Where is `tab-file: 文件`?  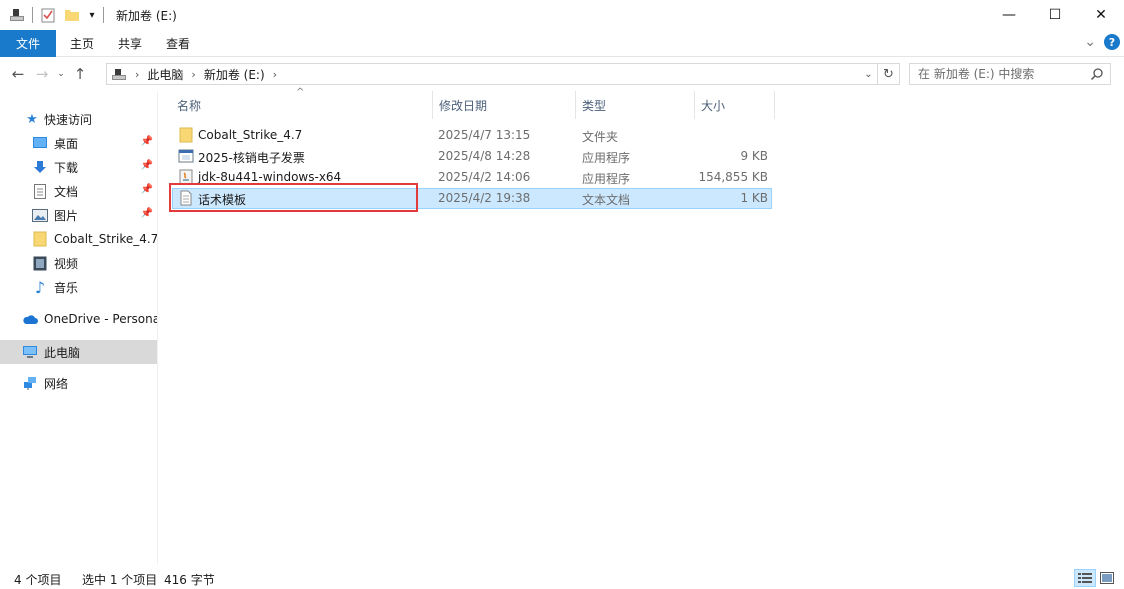 tab-file: 文件 is located at coordinates (28, 43).